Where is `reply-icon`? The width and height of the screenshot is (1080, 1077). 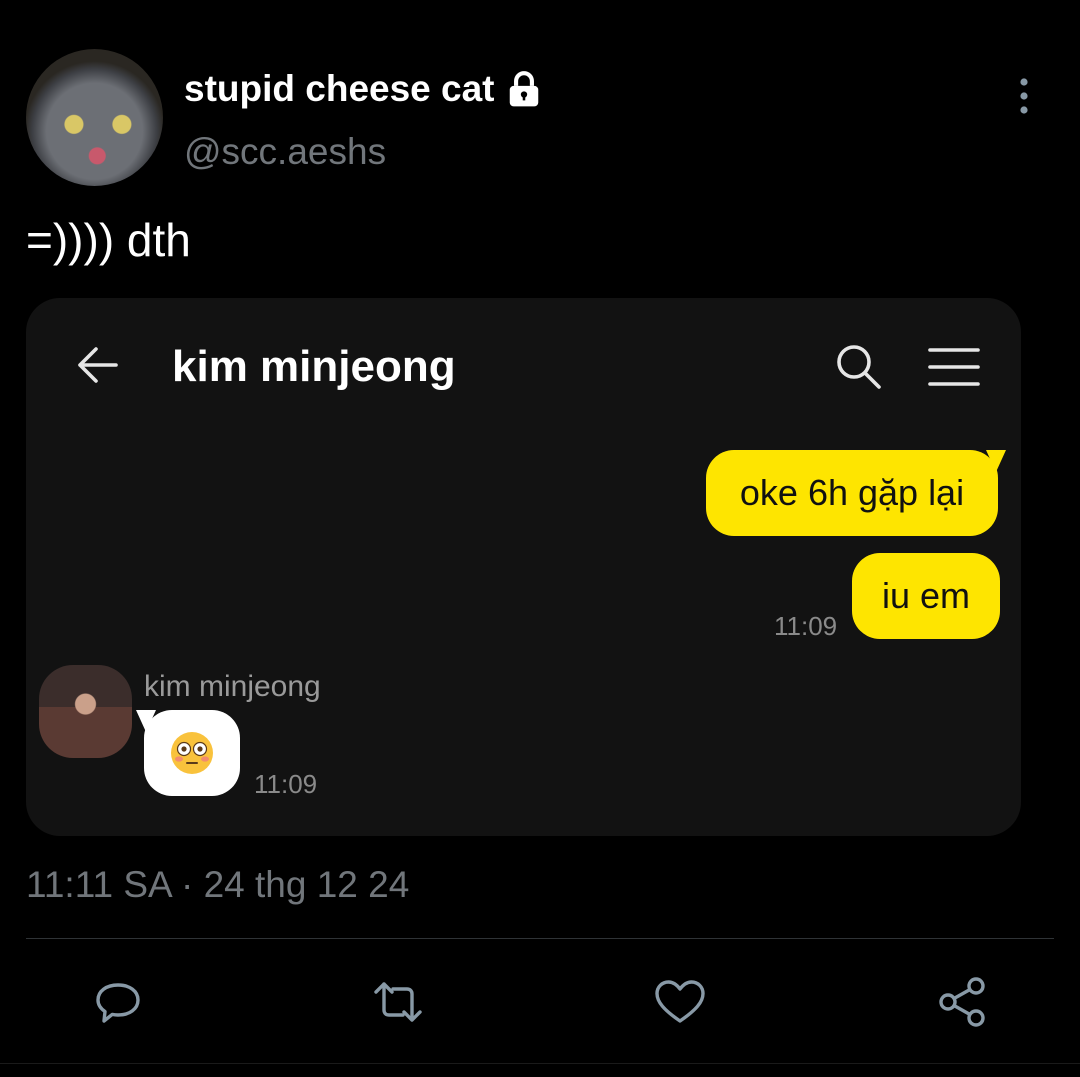 reply-icon is located at coordinates (118, 1002).